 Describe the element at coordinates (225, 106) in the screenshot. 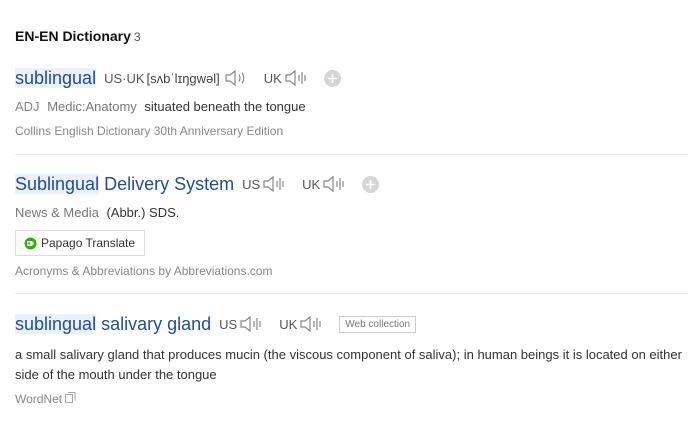

I see `definition-text: situated beneath the tongue` at that location.